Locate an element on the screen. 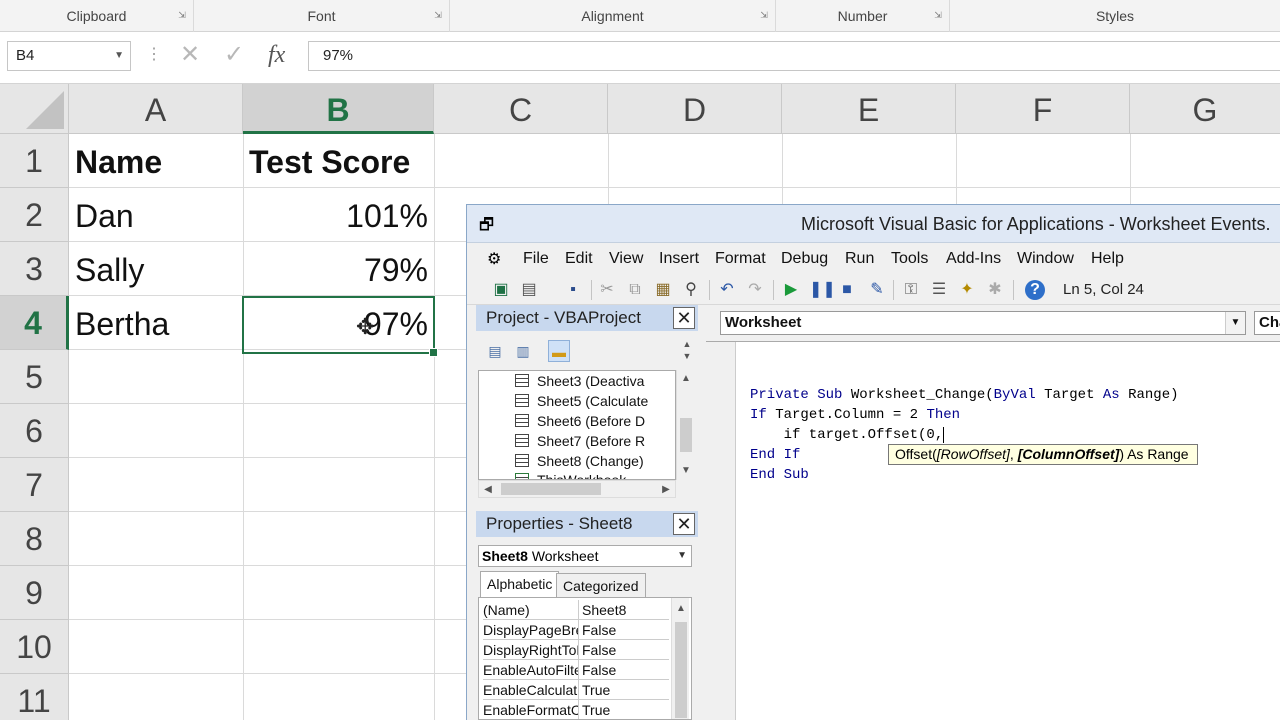 The width and height of the screenshot is (1280, 720). scroll-thumb is located at coordinates (686, 435).